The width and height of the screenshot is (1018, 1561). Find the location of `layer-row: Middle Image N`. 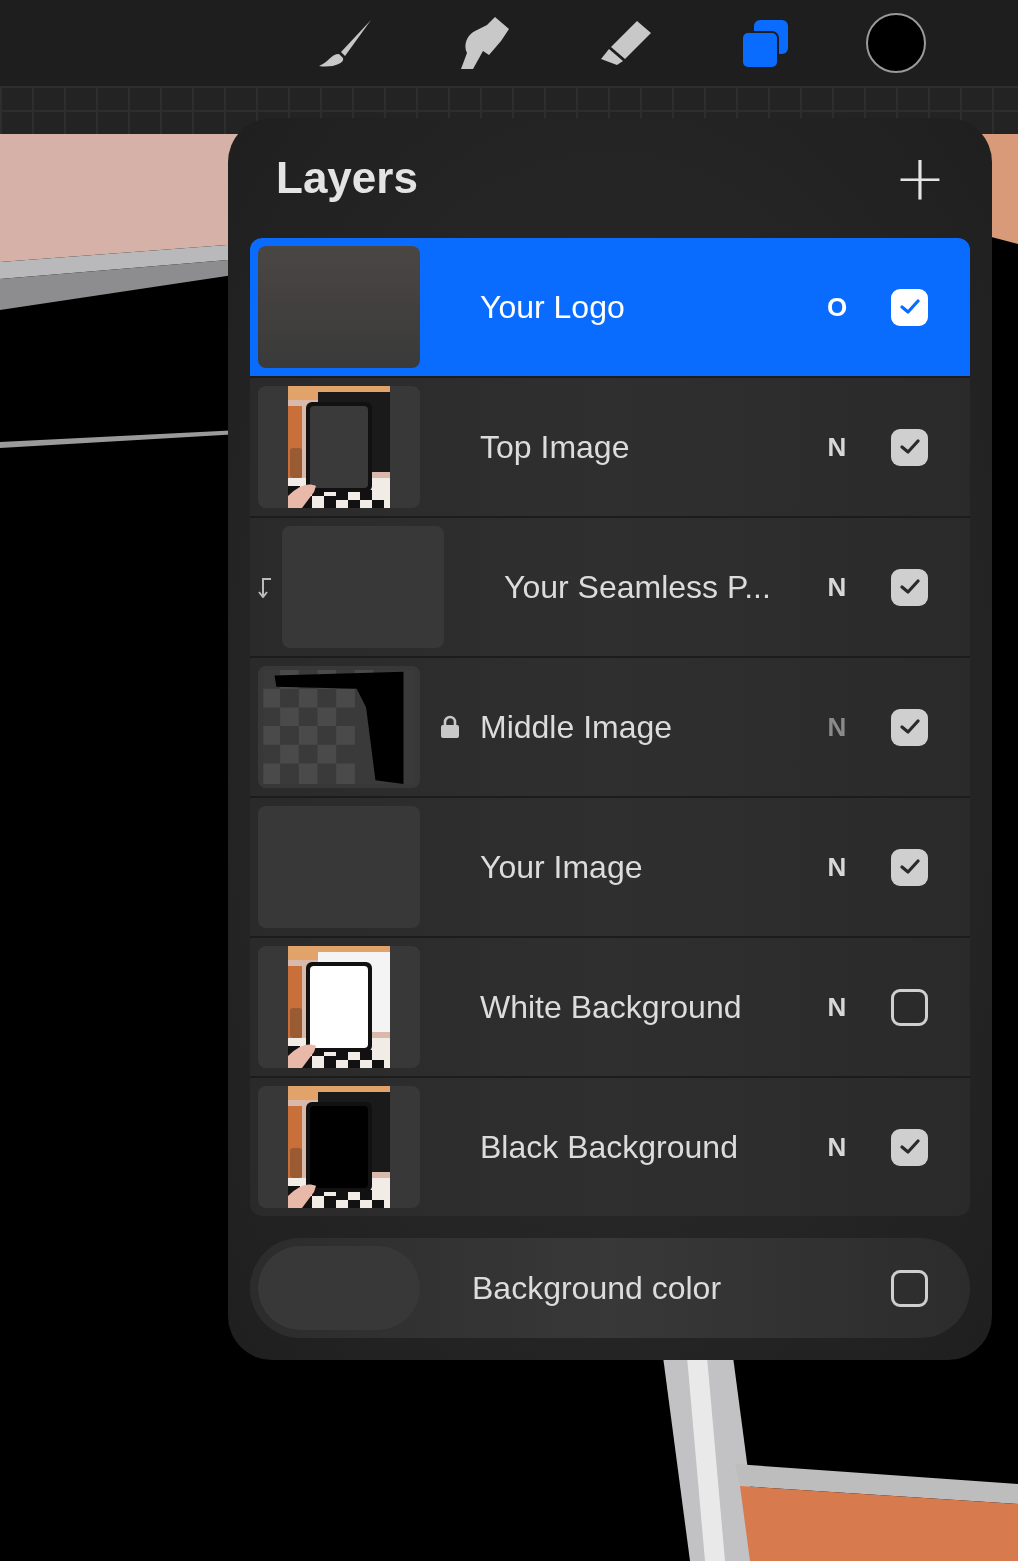

layer-row: Middle Image N is located at coordinates (610, 727).